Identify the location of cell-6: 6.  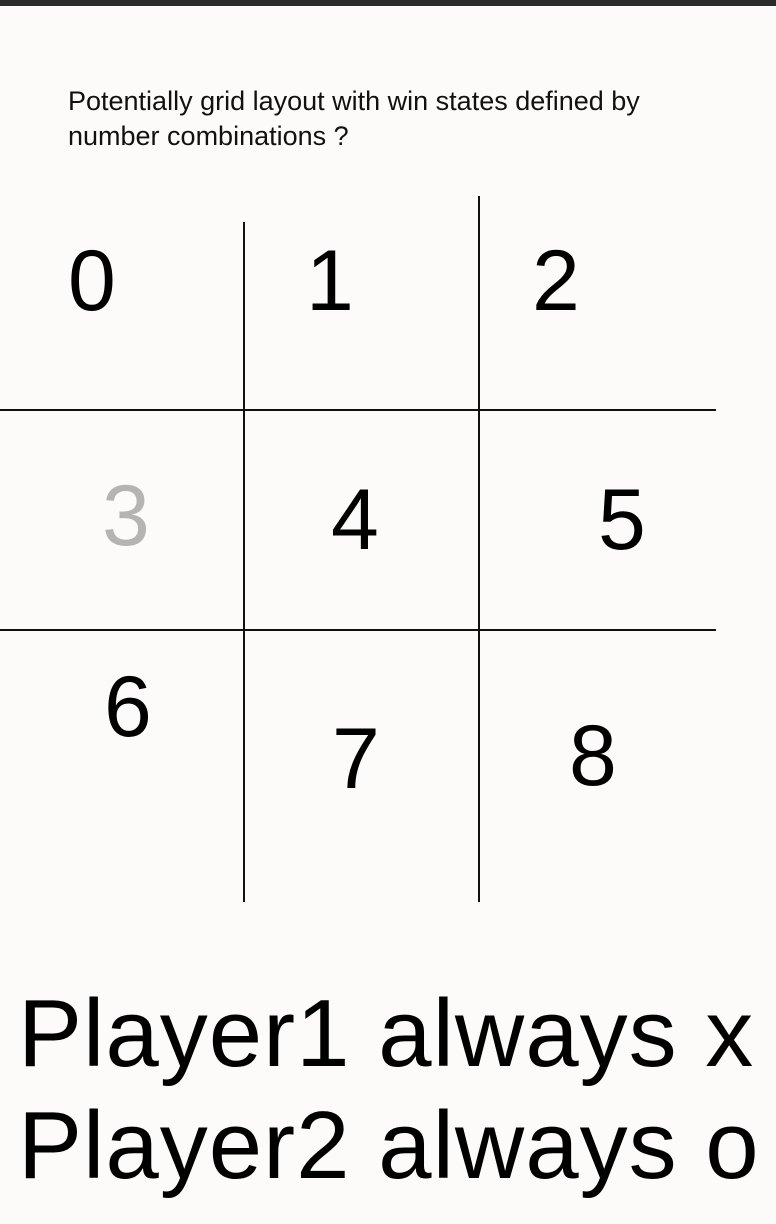
(128, 707).